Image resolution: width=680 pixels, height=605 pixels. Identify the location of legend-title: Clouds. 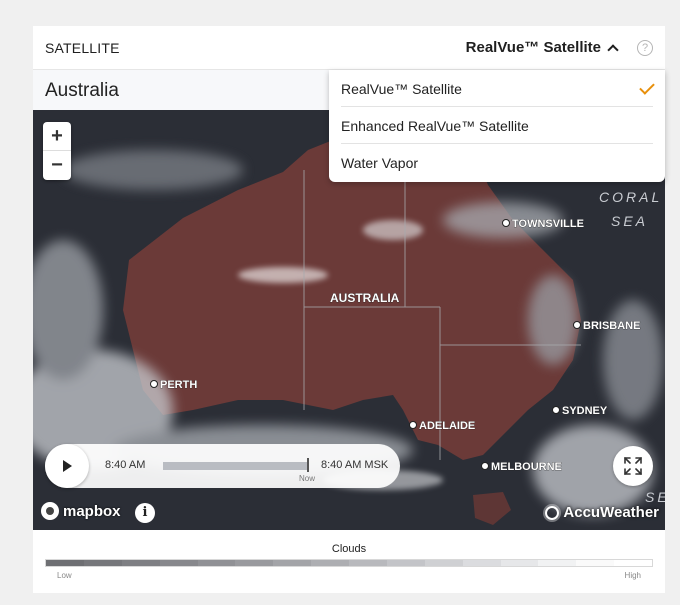
(349, 549).